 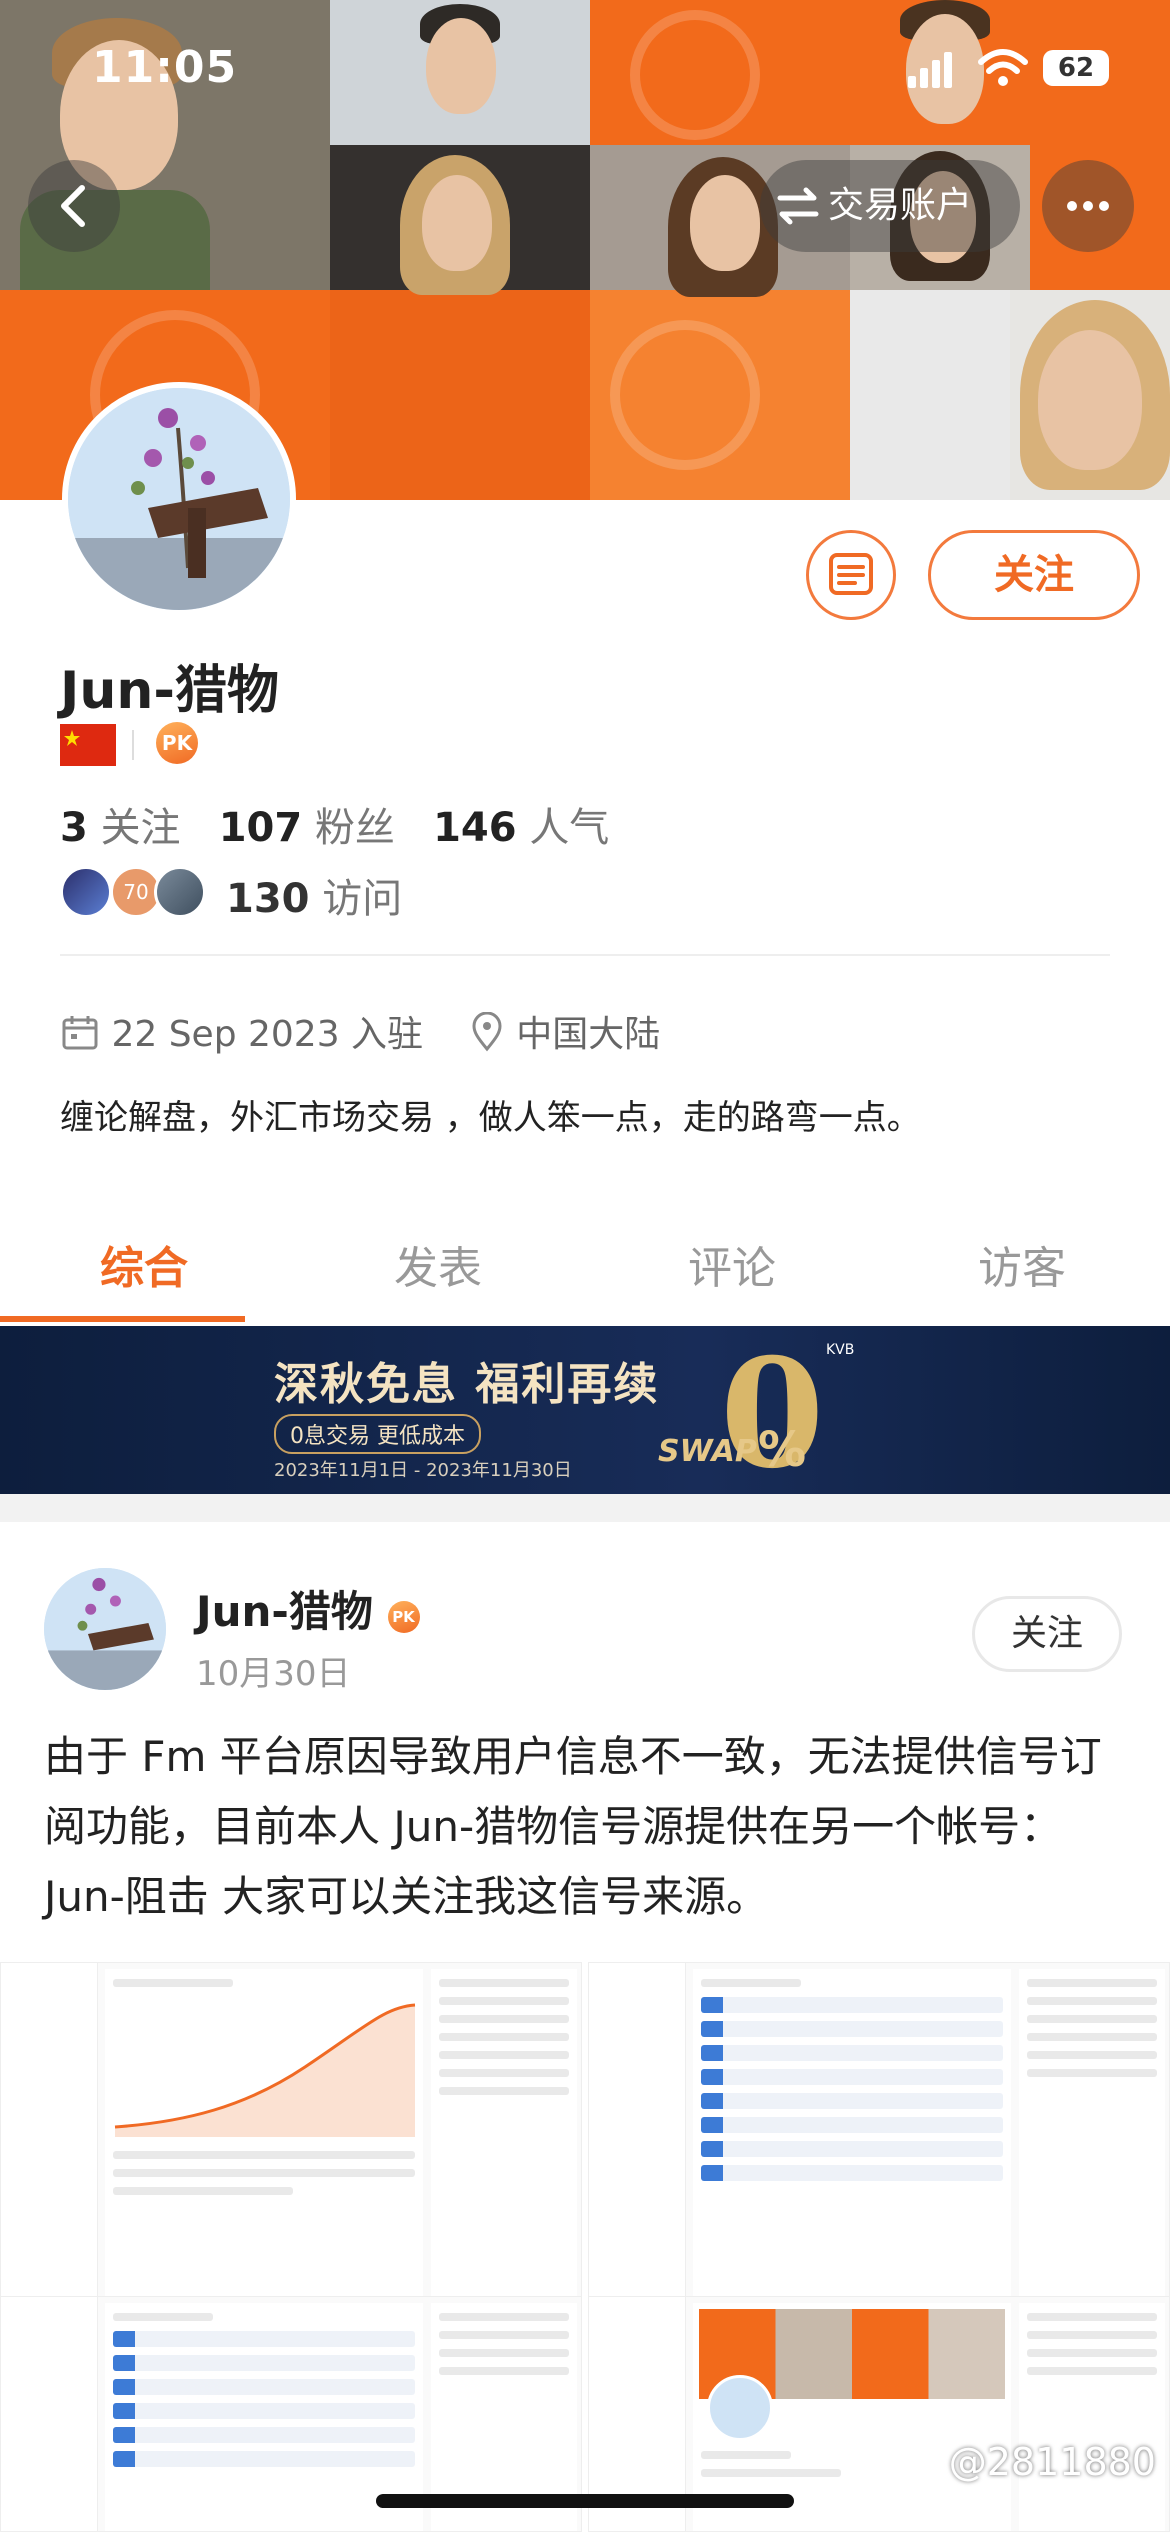 What do you see at coordinates (569, 828) in the screenshot?
I see `popularity-label: 人气` at bounding box center [569, 828].